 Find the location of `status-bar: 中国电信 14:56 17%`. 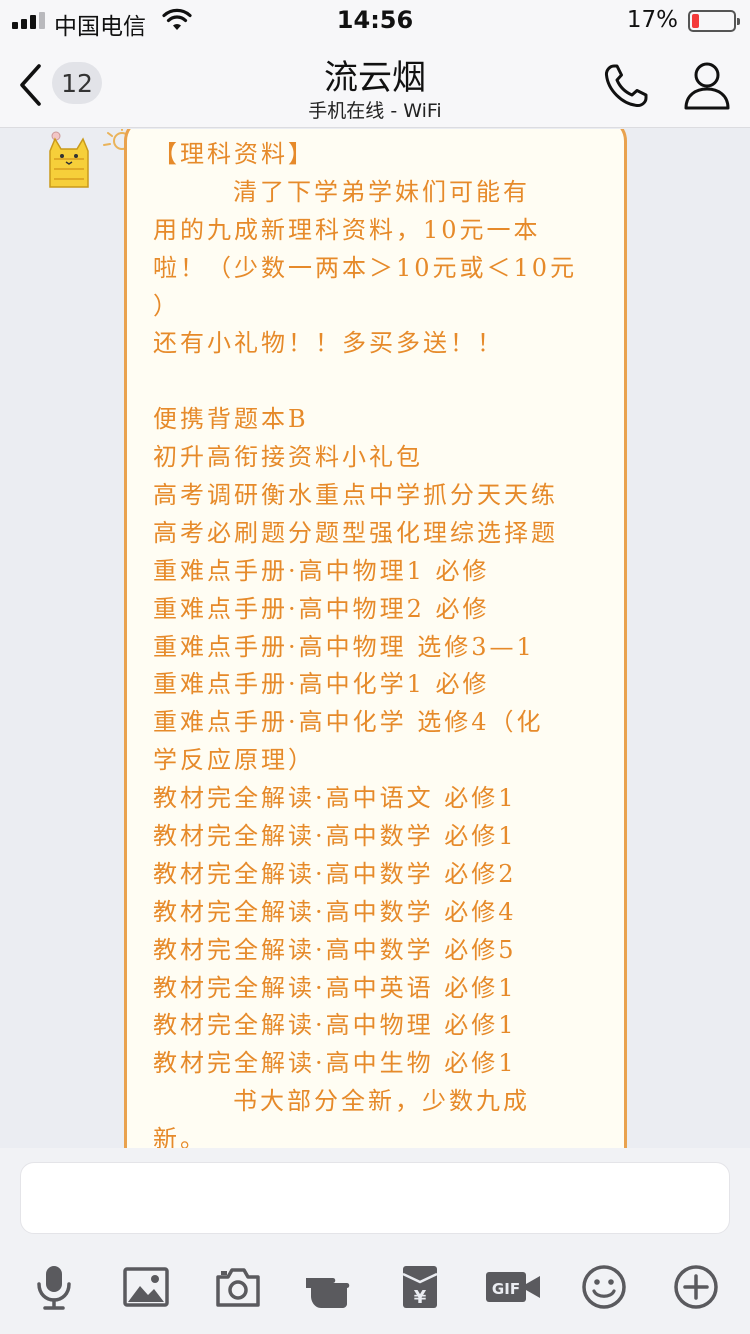

status-bar: 中国电信 14:56 17% is located at coordinates (375, 20).